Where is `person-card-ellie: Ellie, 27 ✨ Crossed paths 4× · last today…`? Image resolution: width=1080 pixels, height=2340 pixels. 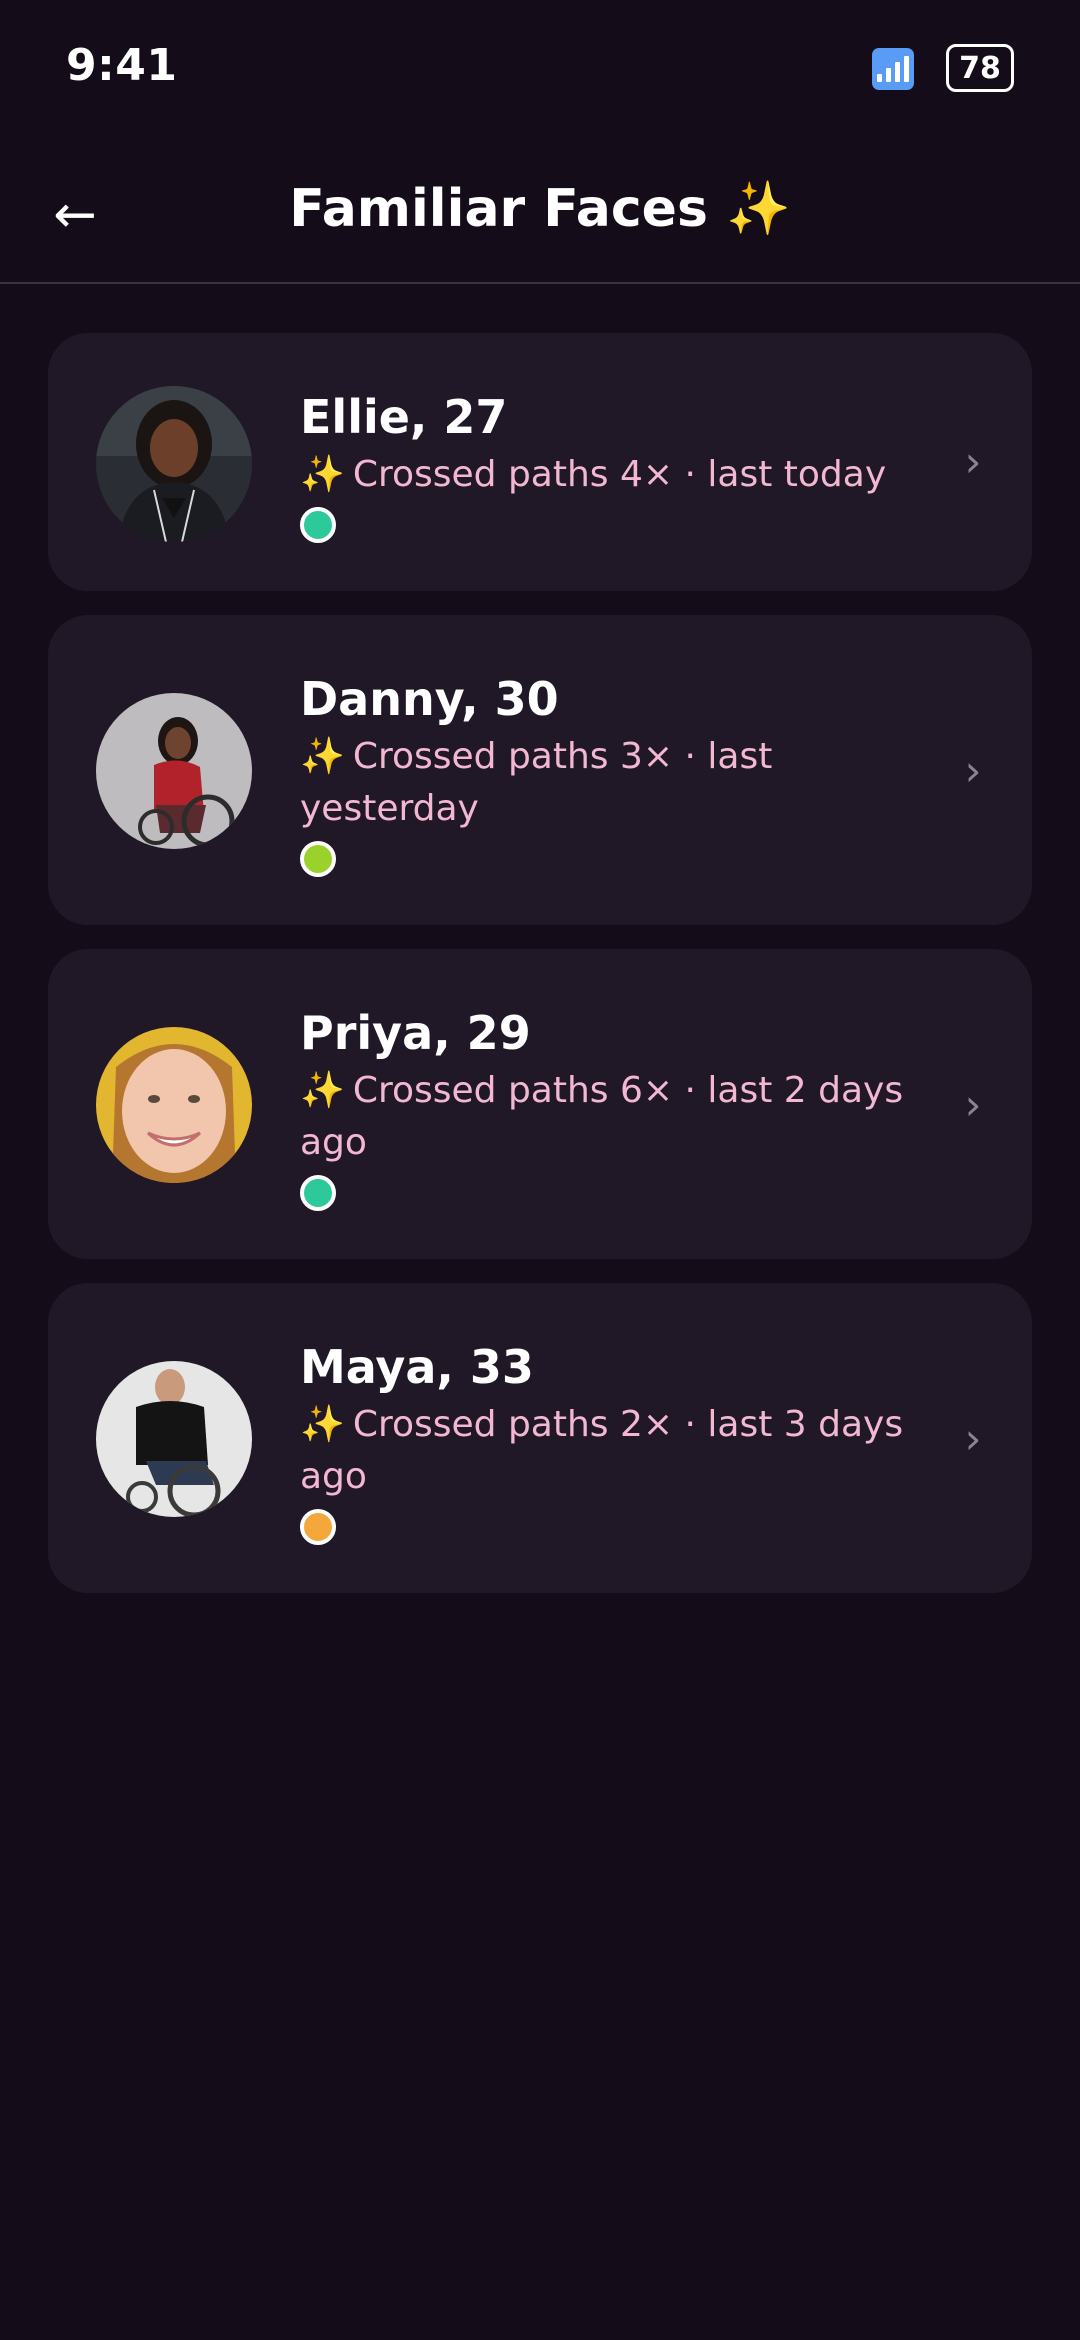 person-card-ellie: Ellie, 27 ✨ Crossed paths 4× · last today… is located at coordinates (540, 462).